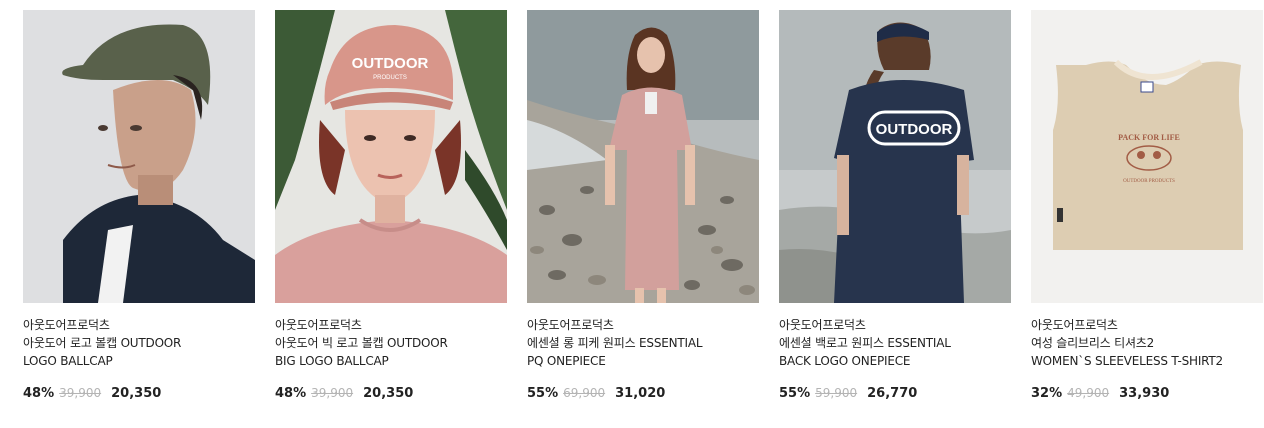  What do you see at coordinates (1088, 393) in the screenshot?
I see `original-price: 49,900` at bounding box center [1088, 393].